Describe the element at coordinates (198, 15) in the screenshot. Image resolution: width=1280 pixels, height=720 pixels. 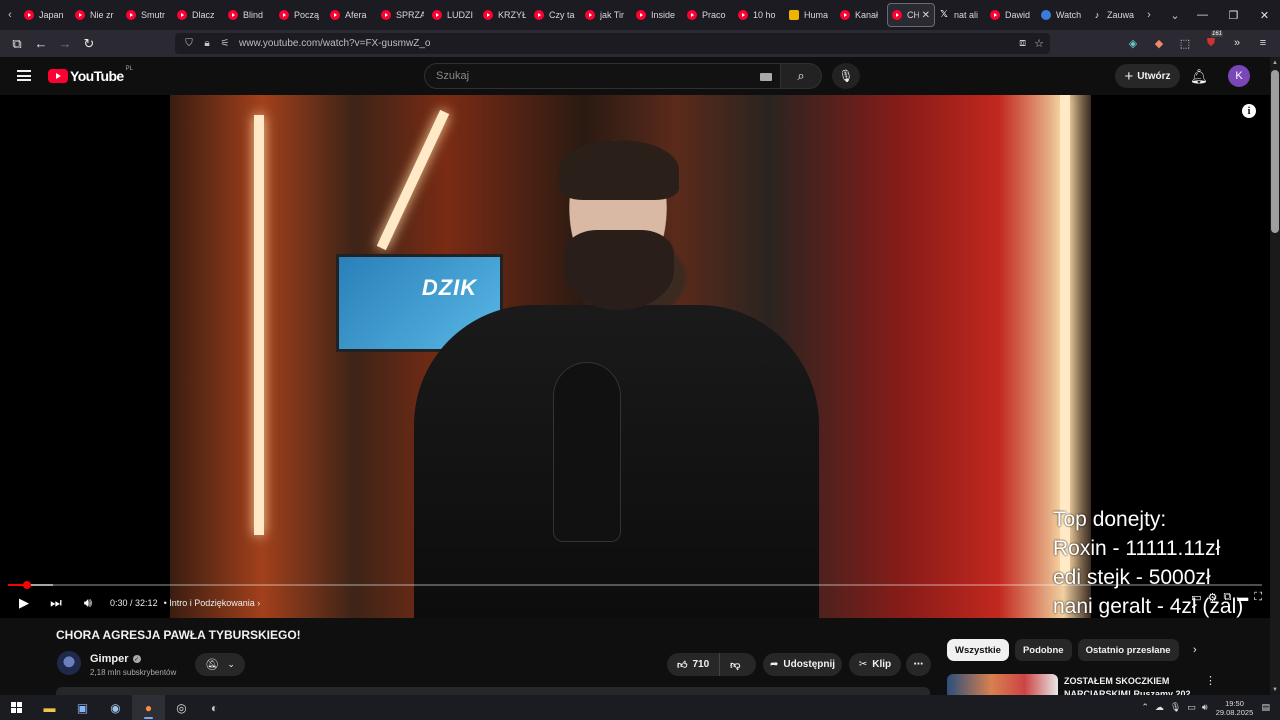
I see `browser-tab: Dlacz` at that location.